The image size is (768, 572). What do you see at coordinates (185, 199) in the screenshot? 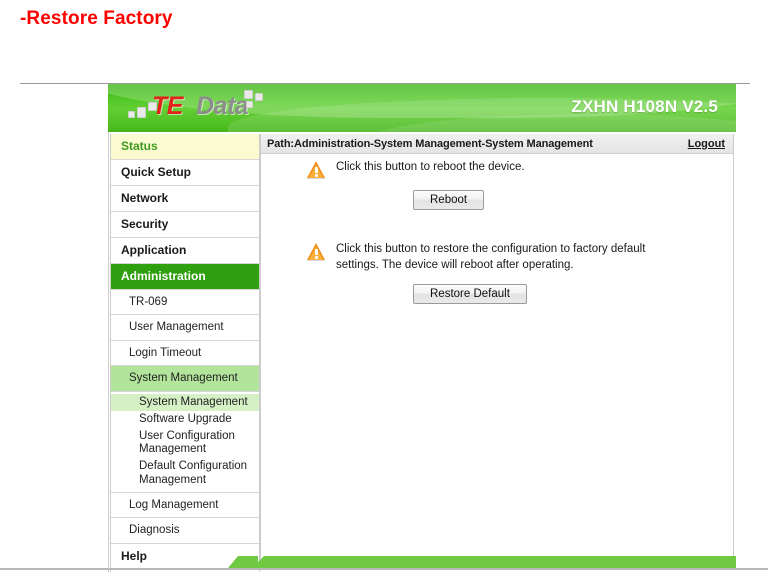
I see `sidebar-item-network: Network` at bounding box center [185, 199].